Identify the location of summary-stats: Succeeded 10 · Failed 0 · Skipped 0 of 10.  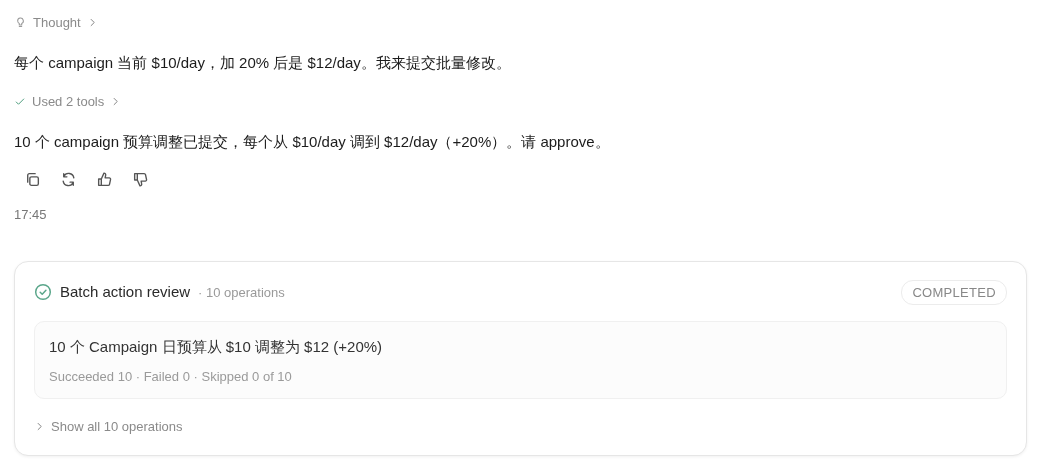
(171, 376).